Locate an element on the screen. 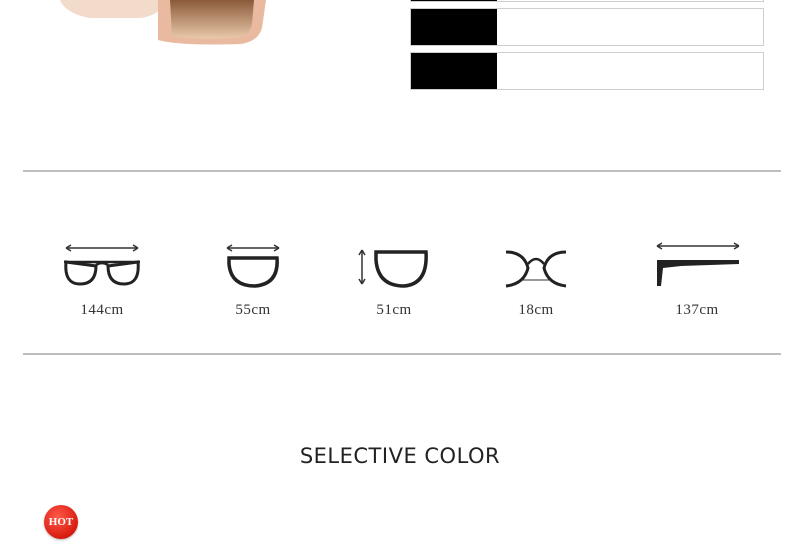  temple-length-icon is located at coordinates (698, 264).